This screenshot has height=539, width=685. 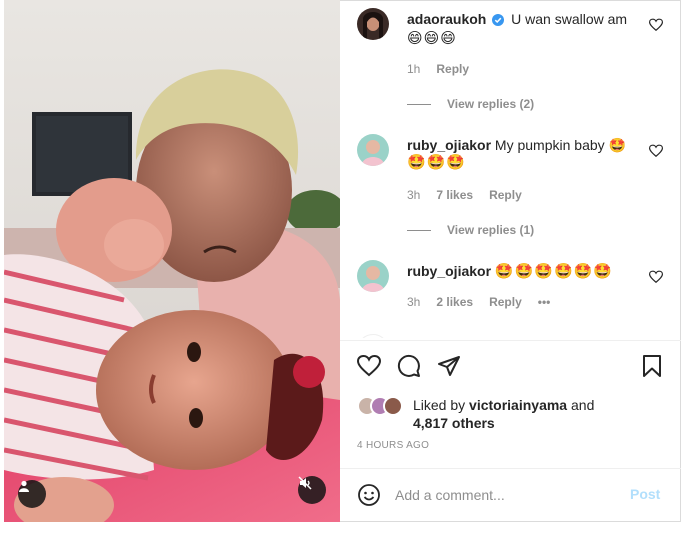 What do you see at coordinates (437, 162) in the screenshot?
I see `comment-emoji-line: 🤩🤩🤩` at bounding box center [437, 162].